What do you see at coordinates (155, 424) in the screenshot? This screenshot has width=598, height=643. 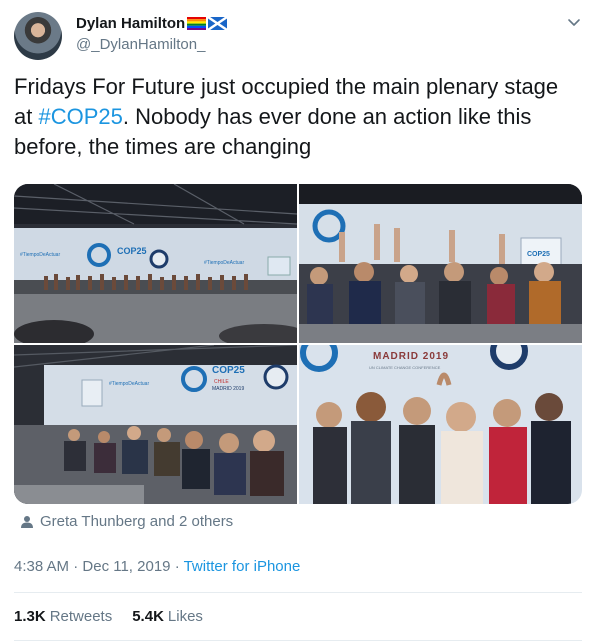 I see `photo-3: COP25 CHILE MADRID 2019 #TiempoDeActuar` at bounding box center [155, 424].